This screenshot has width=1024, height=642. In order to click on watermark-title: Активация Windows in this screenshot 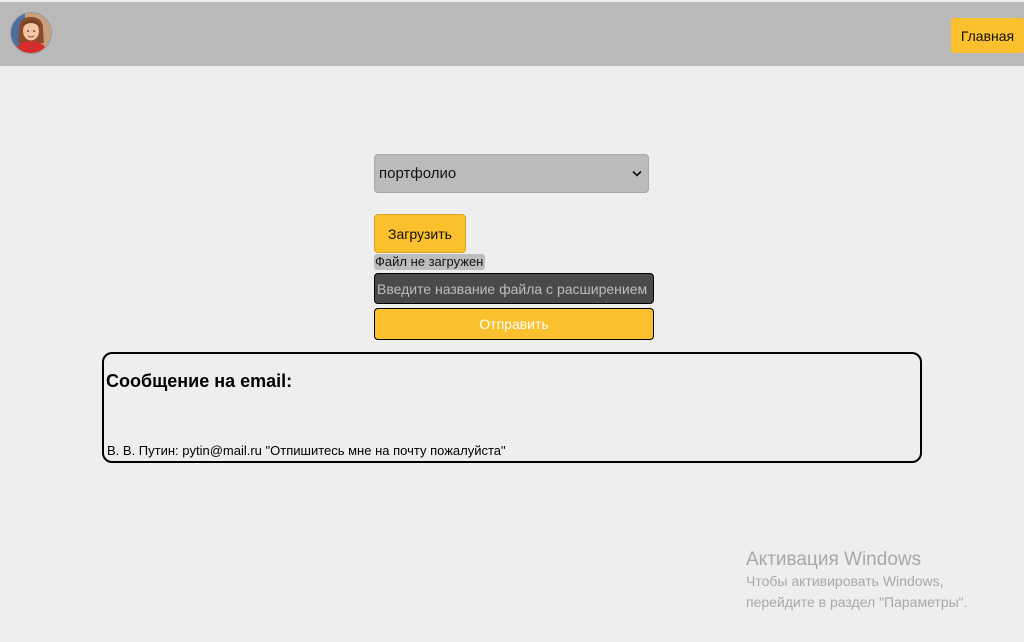, I will do `click(834, 559)`.